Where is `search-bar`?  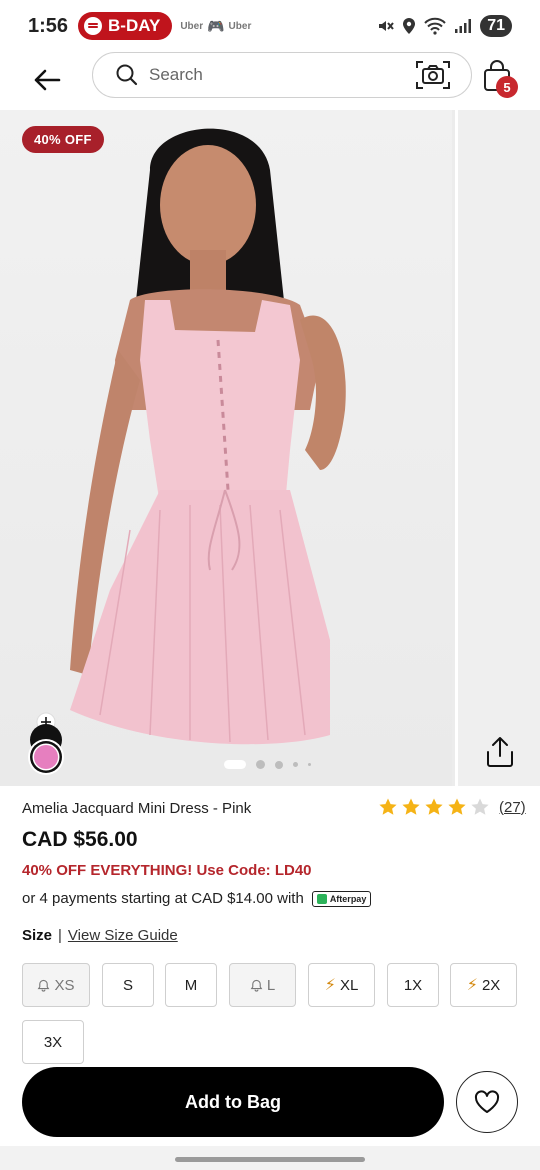 search-bar is located at coordinates (282, 75).